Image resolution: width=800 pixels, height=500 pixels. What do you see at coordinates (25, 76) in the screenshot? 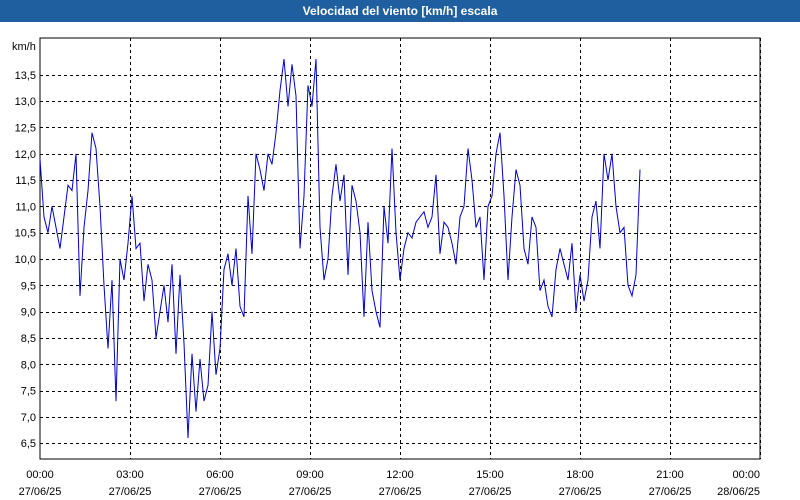
I see `y-tick-label: 13,5` at bounding box center [25, 76].